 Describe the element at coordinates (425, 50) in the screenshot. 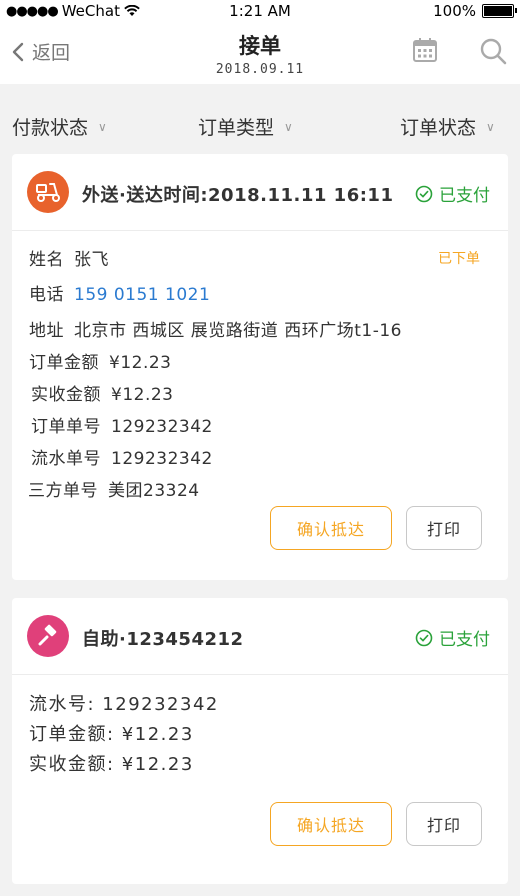

I see `calendar-icon` at that location.